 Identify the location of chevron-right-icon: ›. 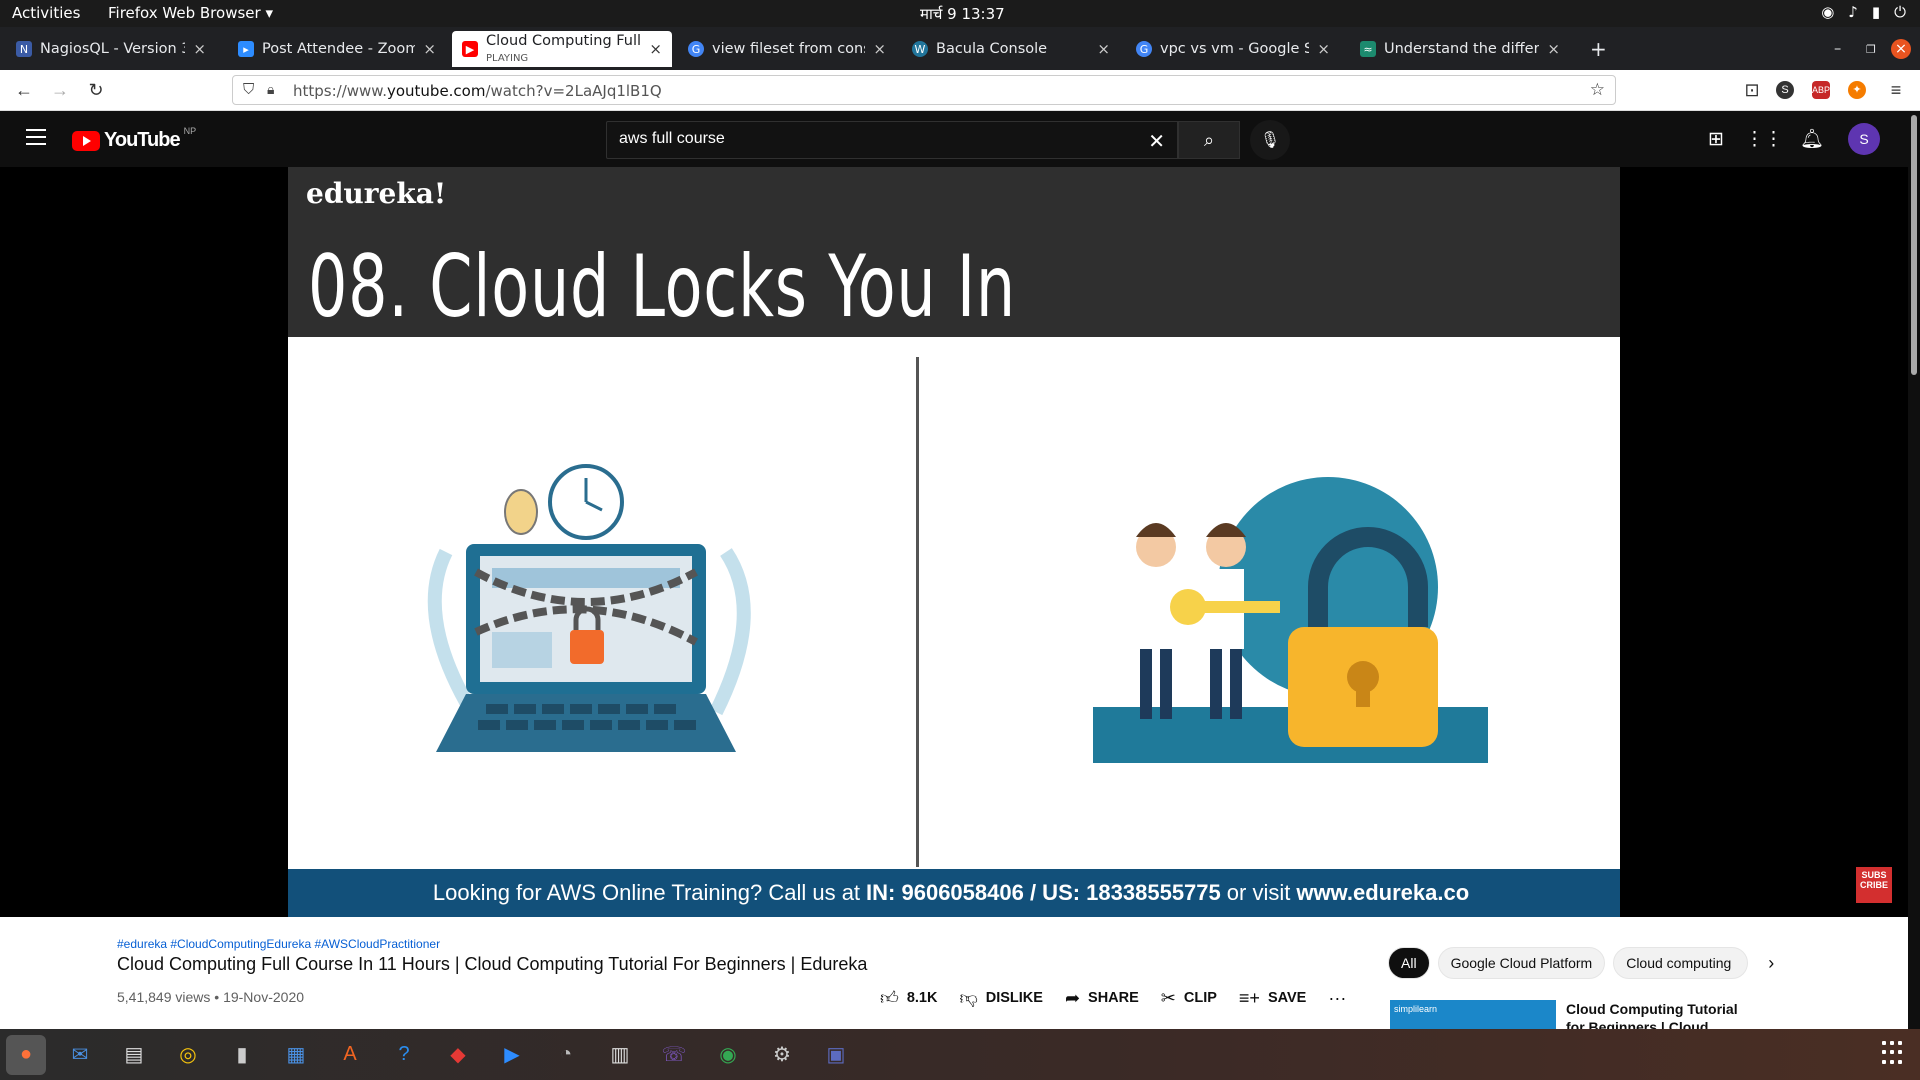
(1771, 963).